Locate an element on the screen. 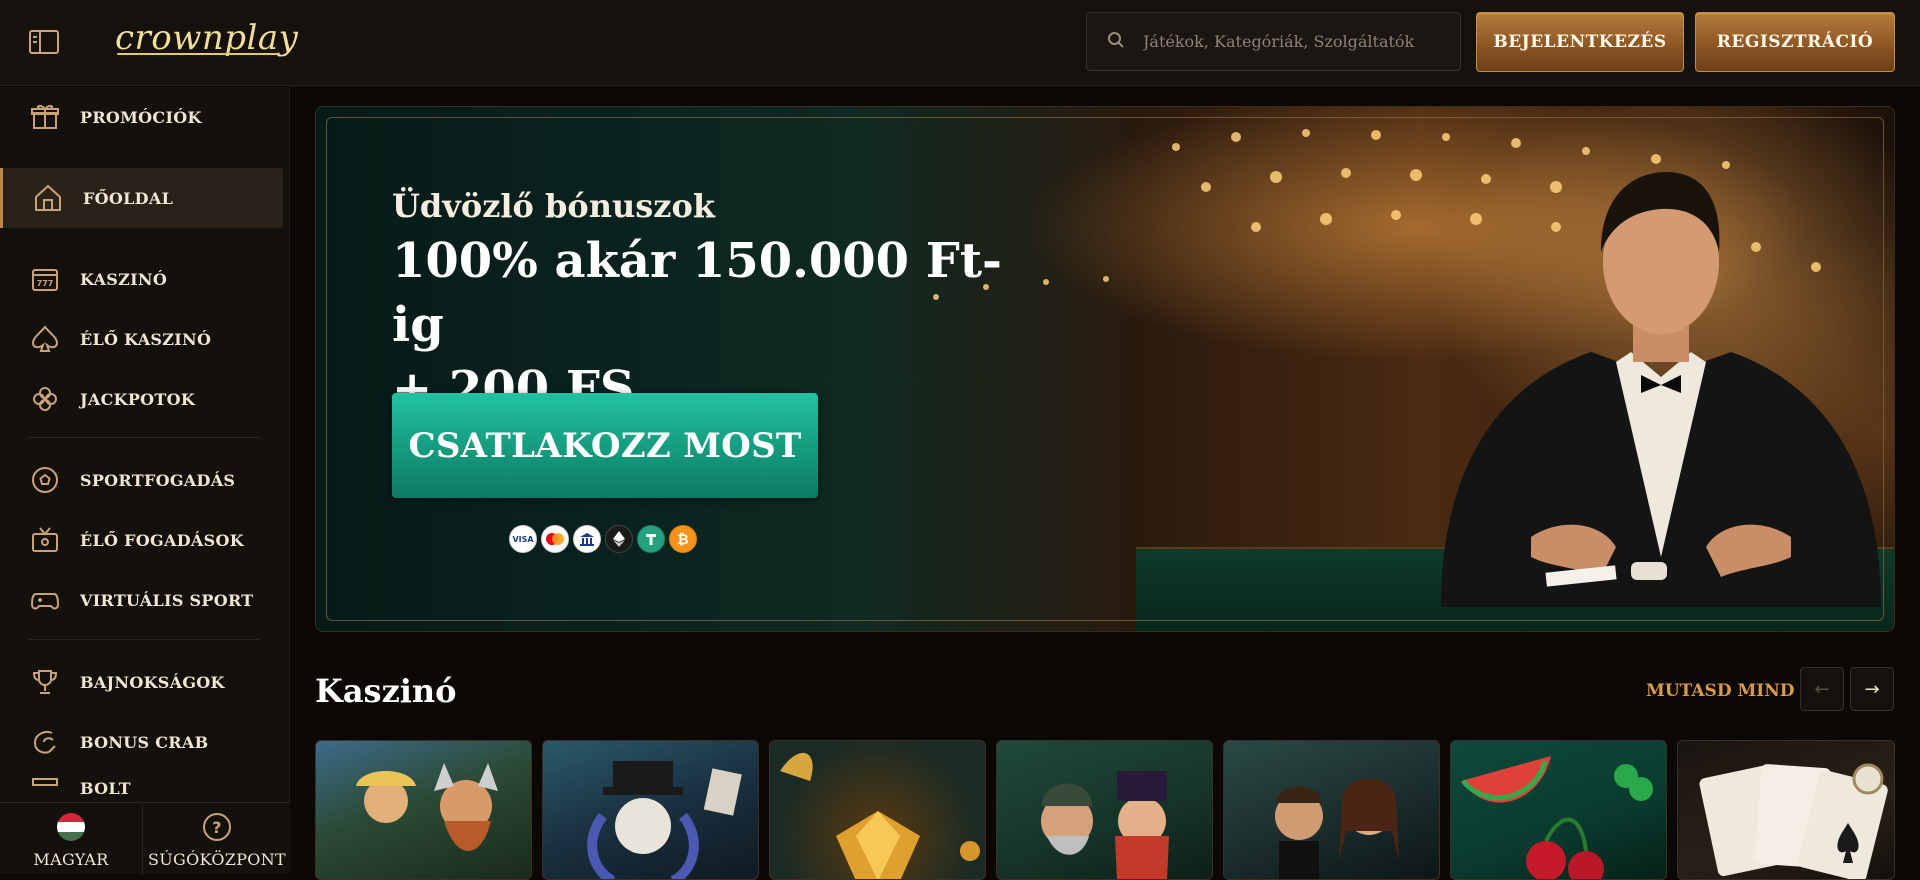 This screenshot has width=1920, height=880. sidebar-toggle-icon is located at coordinates (44, 42).